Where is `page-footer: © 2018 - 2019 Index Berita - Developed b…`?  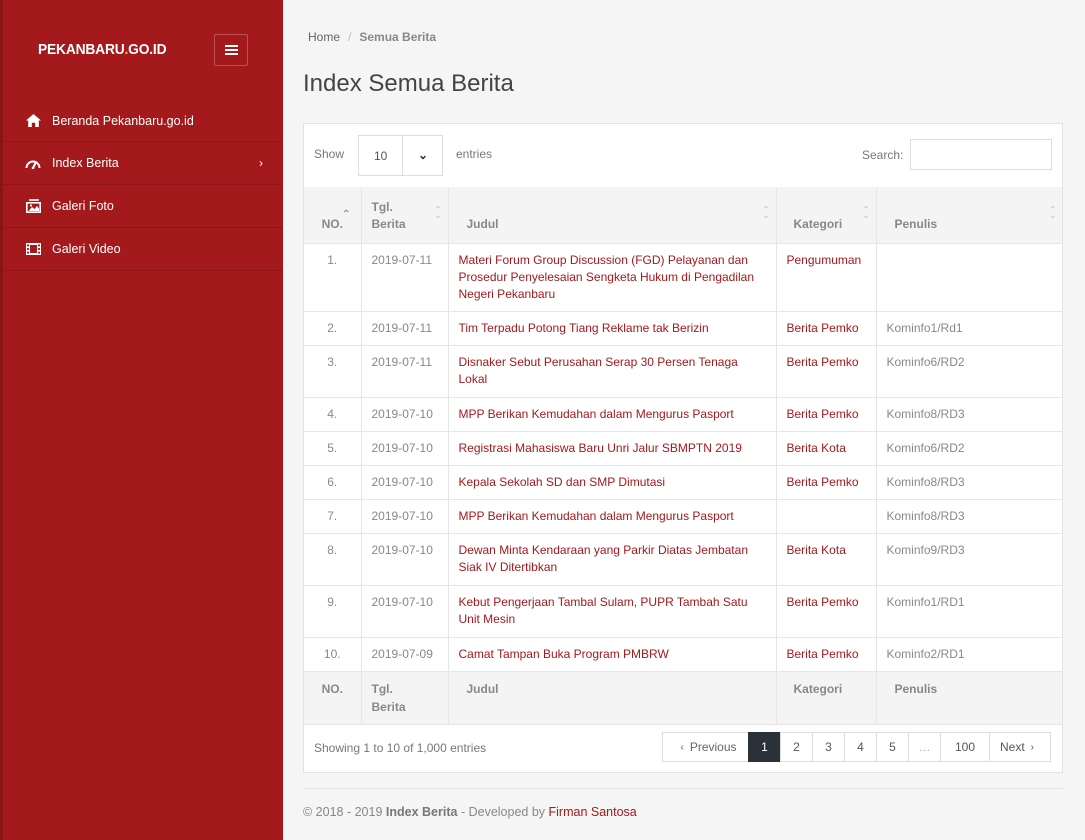
page-footer: © 2018 - 2019 Index Berita - Developed b… is located at coordinates (470, 812).